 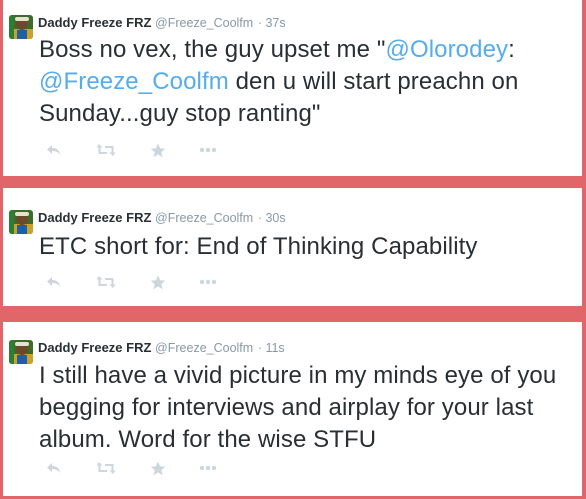 What do you see at coordinates (446, 49) in the screenshot?
I see `mention-link: @Olorodey` at bounding box center [446, 49].